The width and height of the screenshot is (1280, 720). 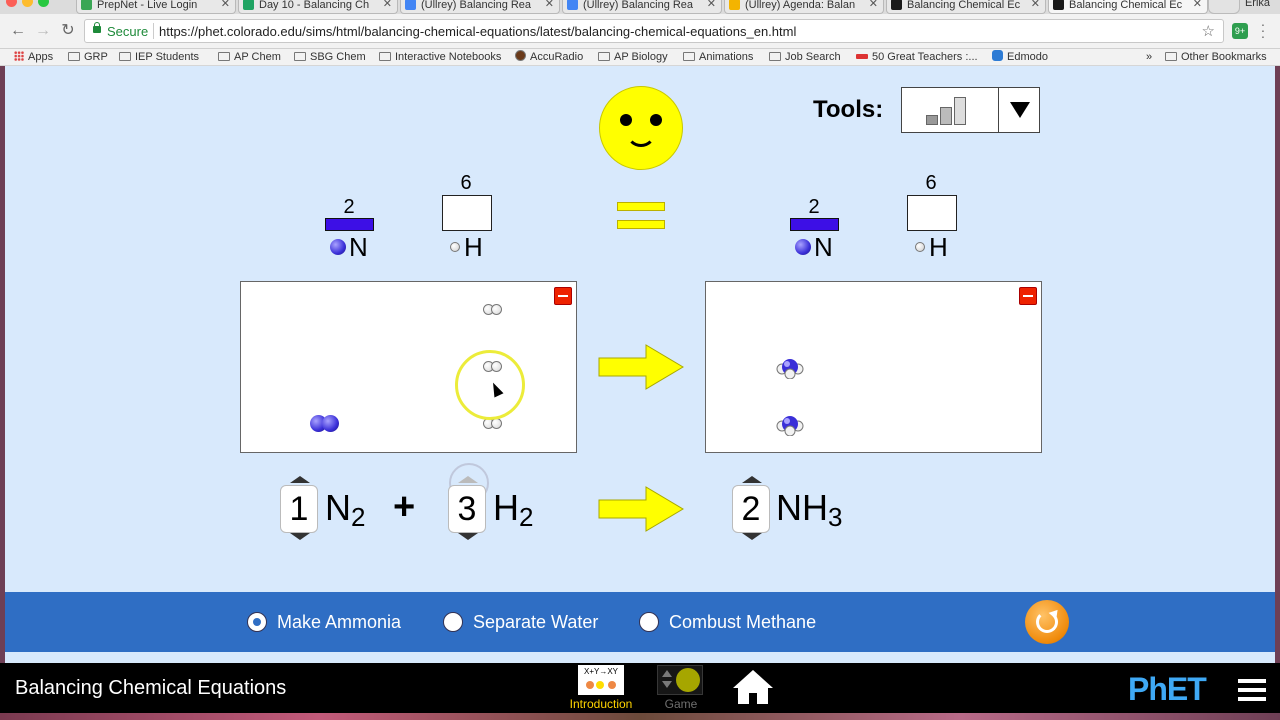 I want to click on bookmark-item: GRP, so click(x=88, y=57).